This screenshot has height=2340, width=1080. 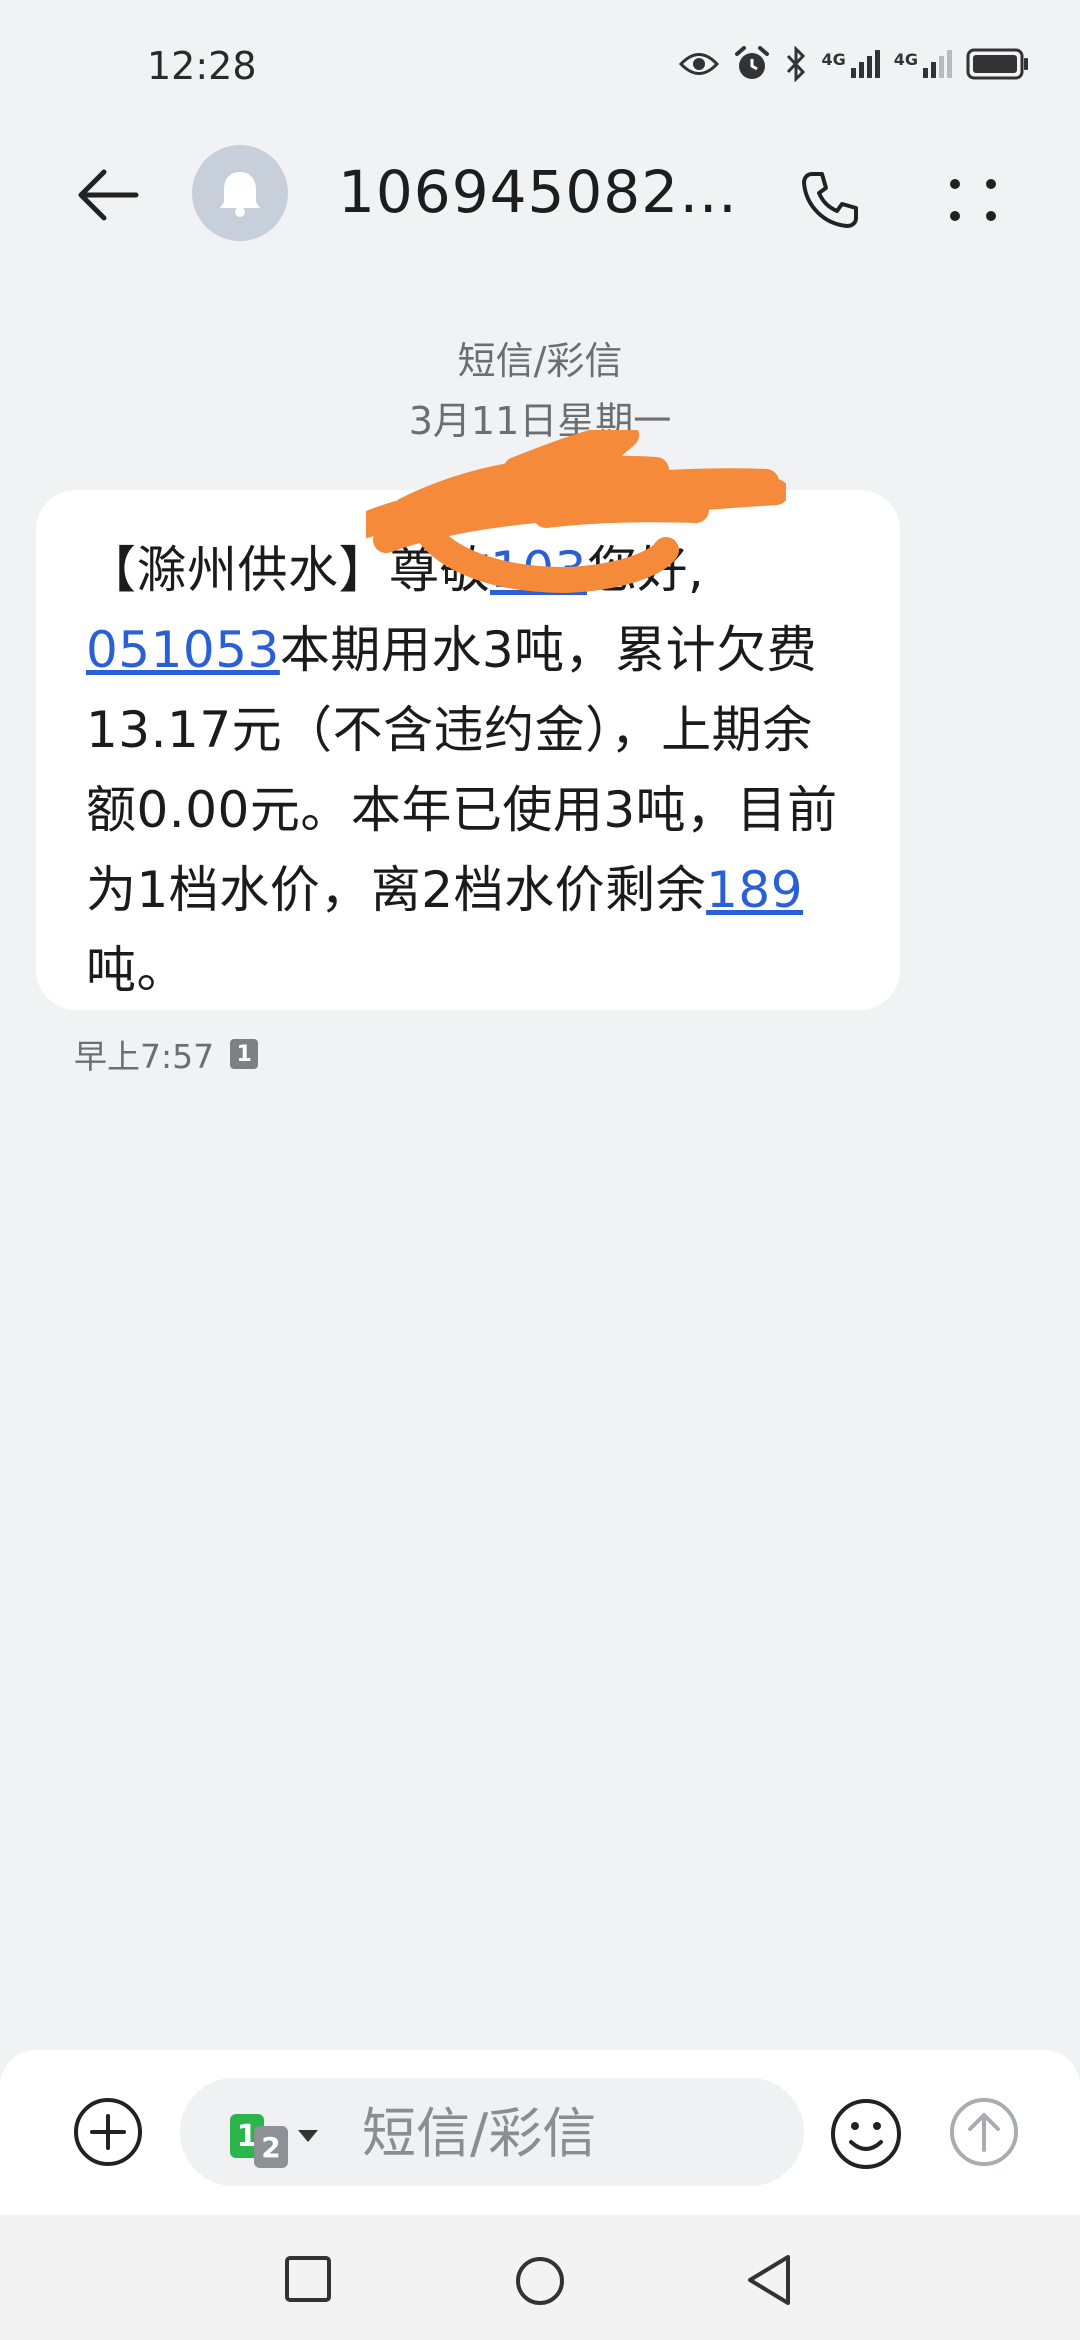 What do you see at coordinates (540, 421) in the screenshot?
I see `conversation-date: 3月11日星期一` at bounding box center [540, 421].